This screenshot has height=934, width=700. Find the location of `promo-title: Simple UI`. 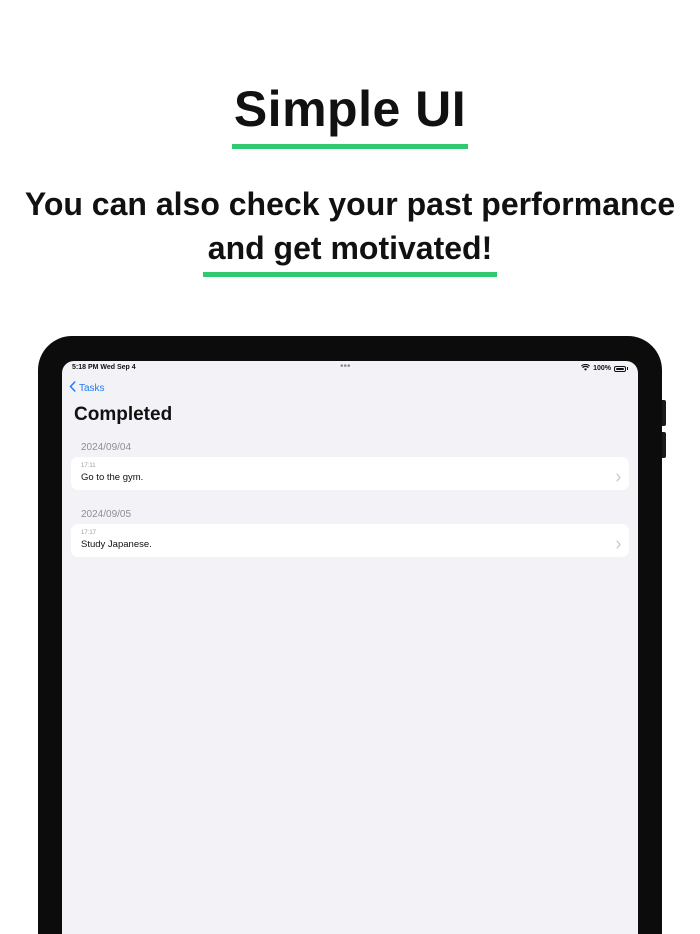

promo-title: Simple UI is located at coordinates (350, 109).